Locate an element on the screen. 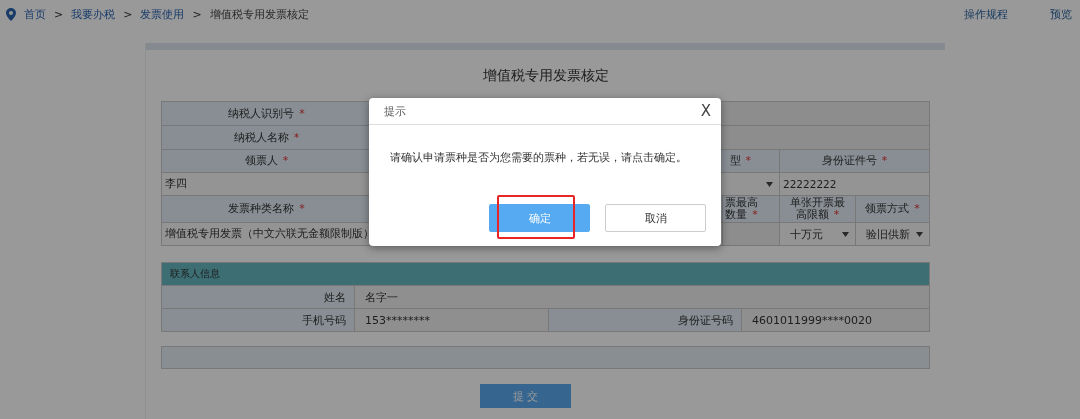 The height and width of the screenshot is (419, 1080). column-header: 型 * is located at coordinates (740, 161).